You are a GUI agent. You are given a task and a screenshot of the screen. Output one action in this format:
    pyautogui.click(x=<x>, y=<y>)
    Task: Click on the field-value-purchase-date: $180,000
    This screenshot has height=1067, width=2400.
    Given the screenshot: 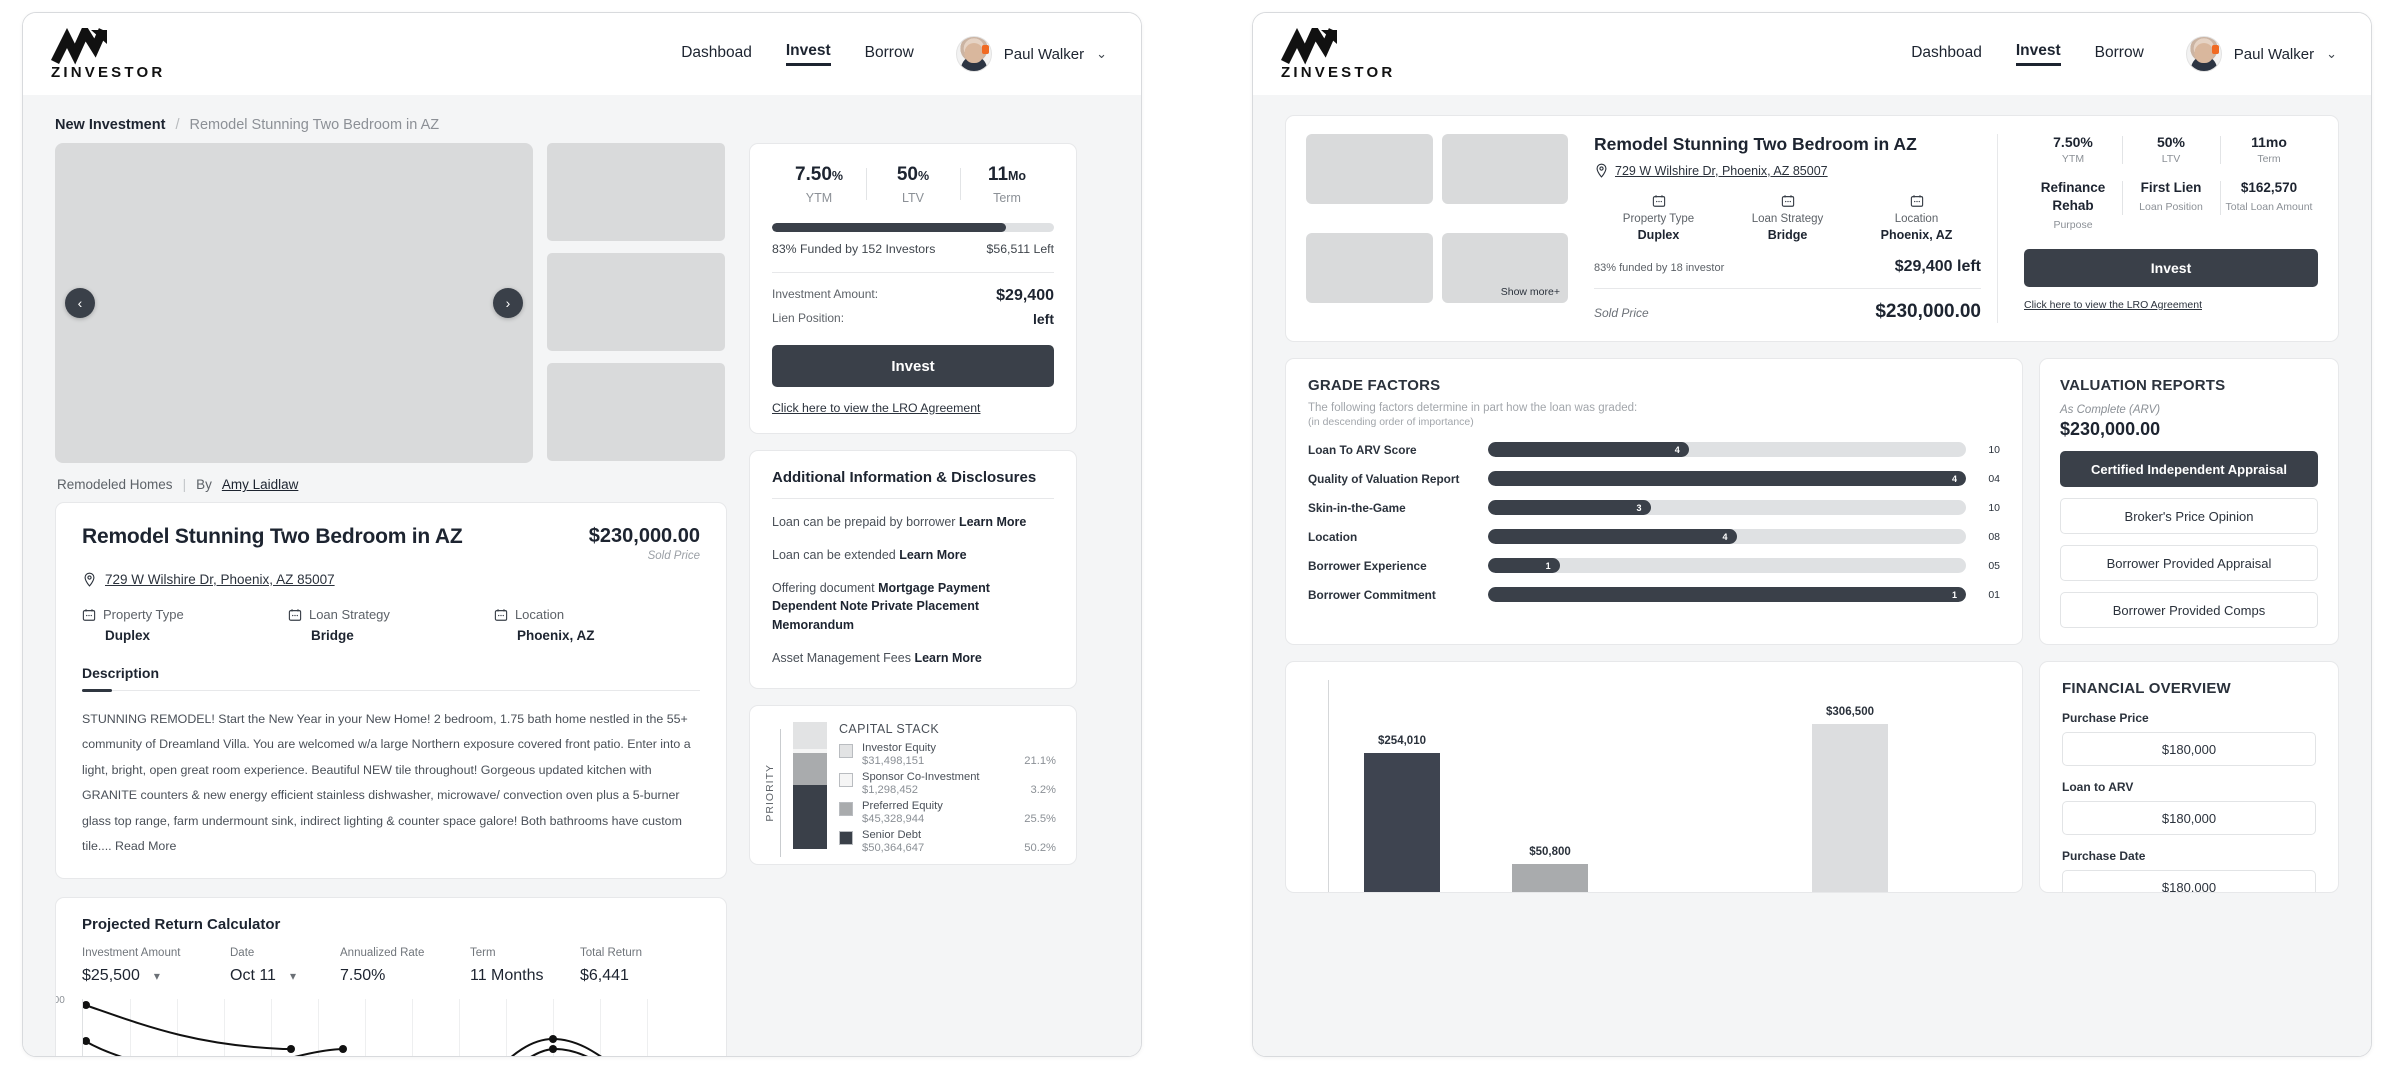 What is the action you would take?
    pyautogui.click(x=2189, y=881)
    